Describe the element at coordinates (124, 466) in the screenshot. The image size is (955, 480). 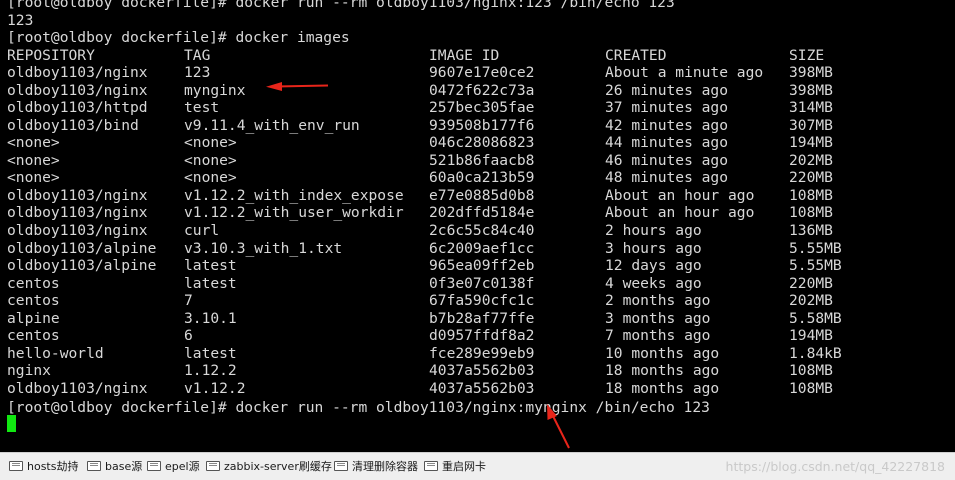
I see `quick-command-label: base源` at that location.